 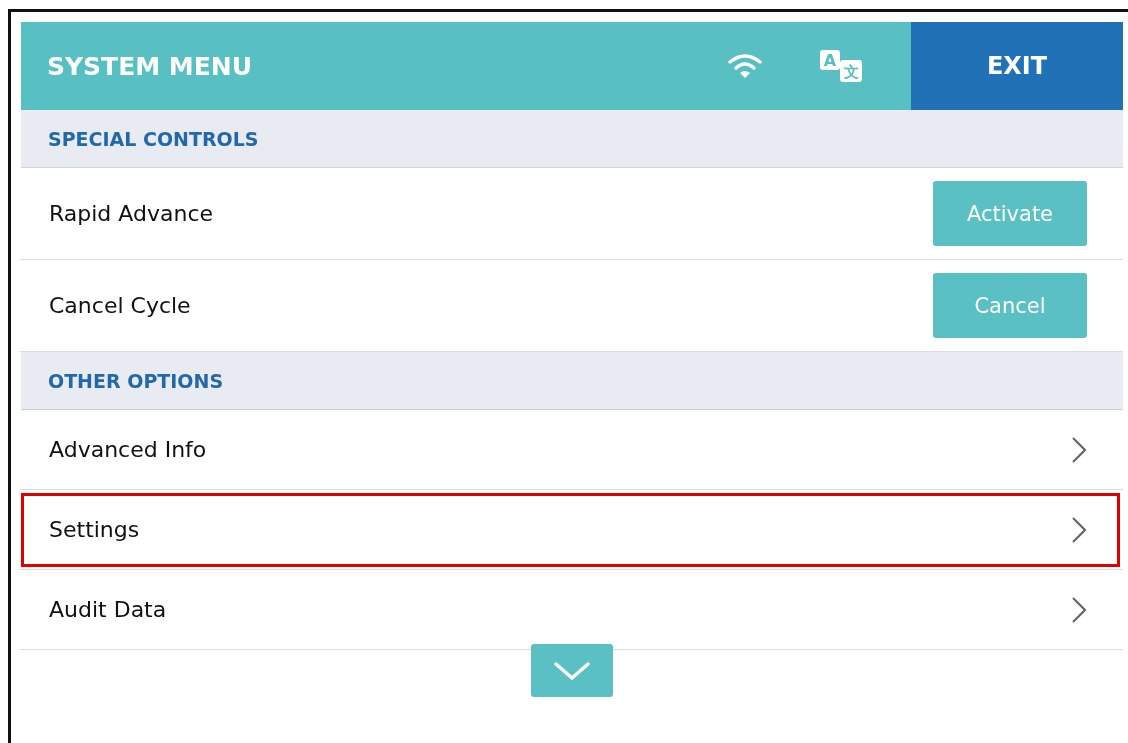 What do you see at coordinates (153, 138) in the screenshot?
I see `section-title: SPECIAL CONTROLS` at bounding box center [153, 138].